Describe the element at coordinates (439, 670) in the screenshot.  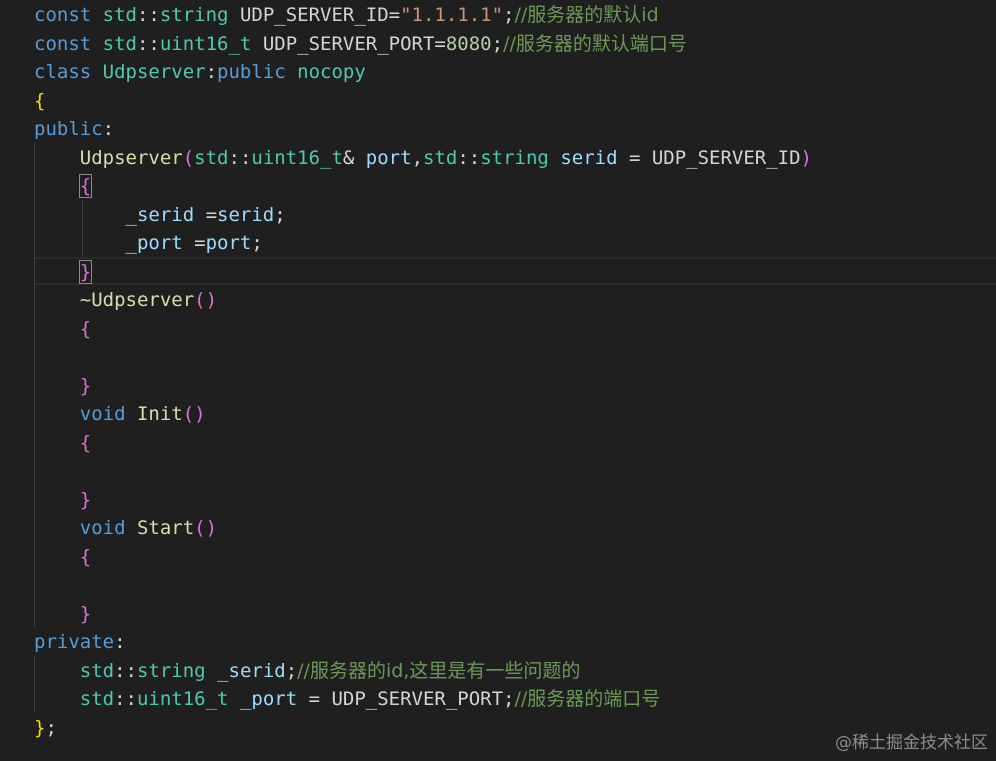
I see `code-token: //服务器的id,这里是有一些问题的` at that location.